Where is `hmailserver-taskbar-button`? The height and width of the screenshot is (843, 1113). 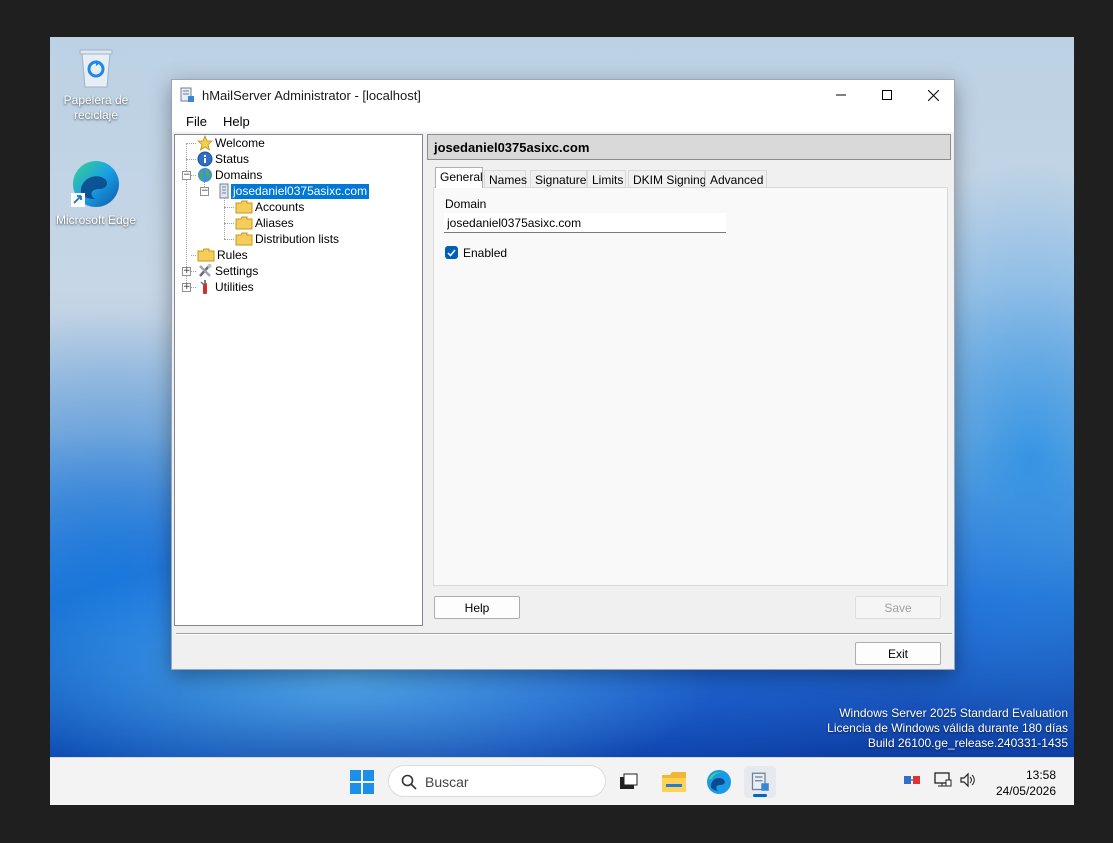 hmailserver-taskbar-button is located at coordinates (760, 782).